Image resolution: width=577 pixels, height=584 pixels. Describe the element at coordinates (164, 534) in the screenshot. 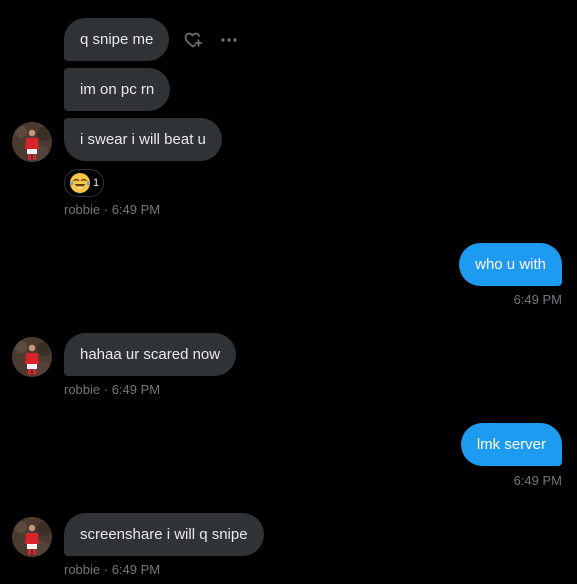

I see `message-bubble-incoming: screenshare i will q snipe` at that location.